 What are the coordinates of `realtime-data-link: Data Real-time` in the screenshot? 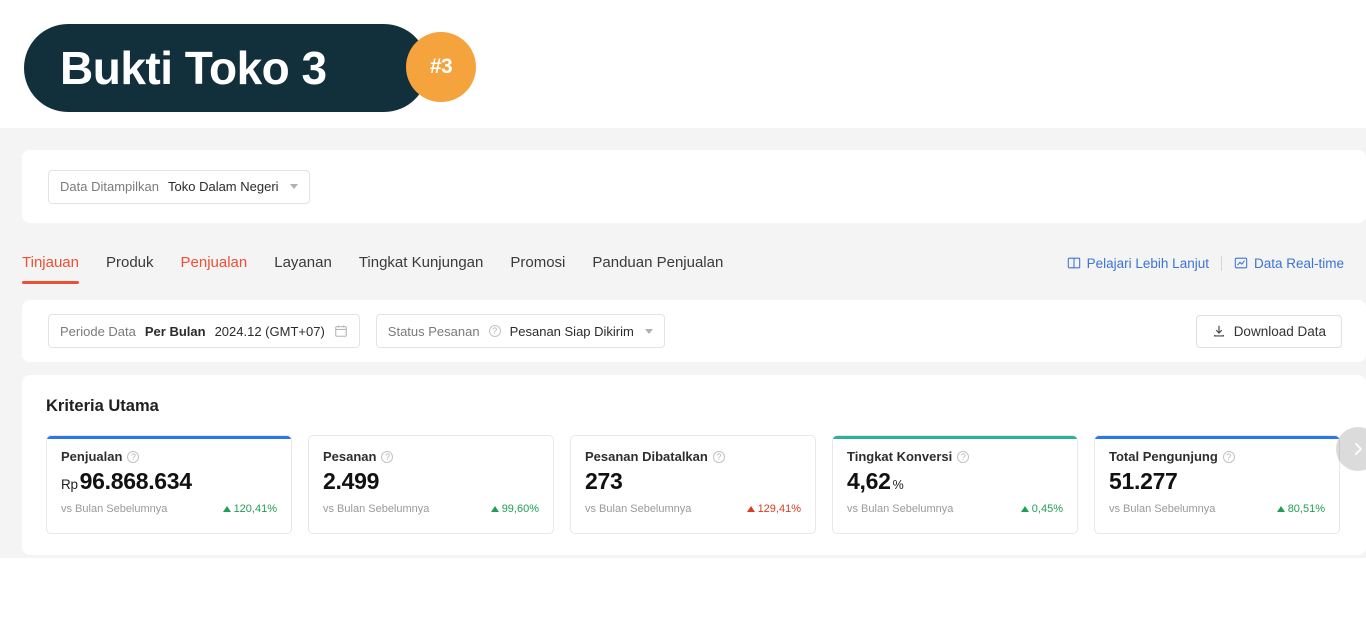 It's located at (1289, 263).